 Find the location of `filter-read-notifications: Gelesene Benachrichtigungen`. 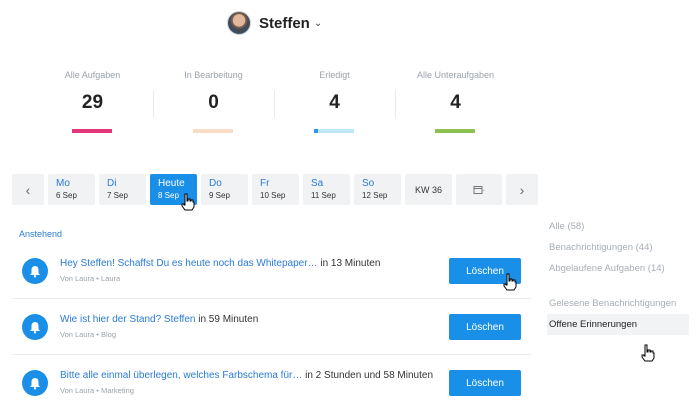

filter-read-notifications: Gelesene Benachrichtigungen is located at coordinates (619, 303).